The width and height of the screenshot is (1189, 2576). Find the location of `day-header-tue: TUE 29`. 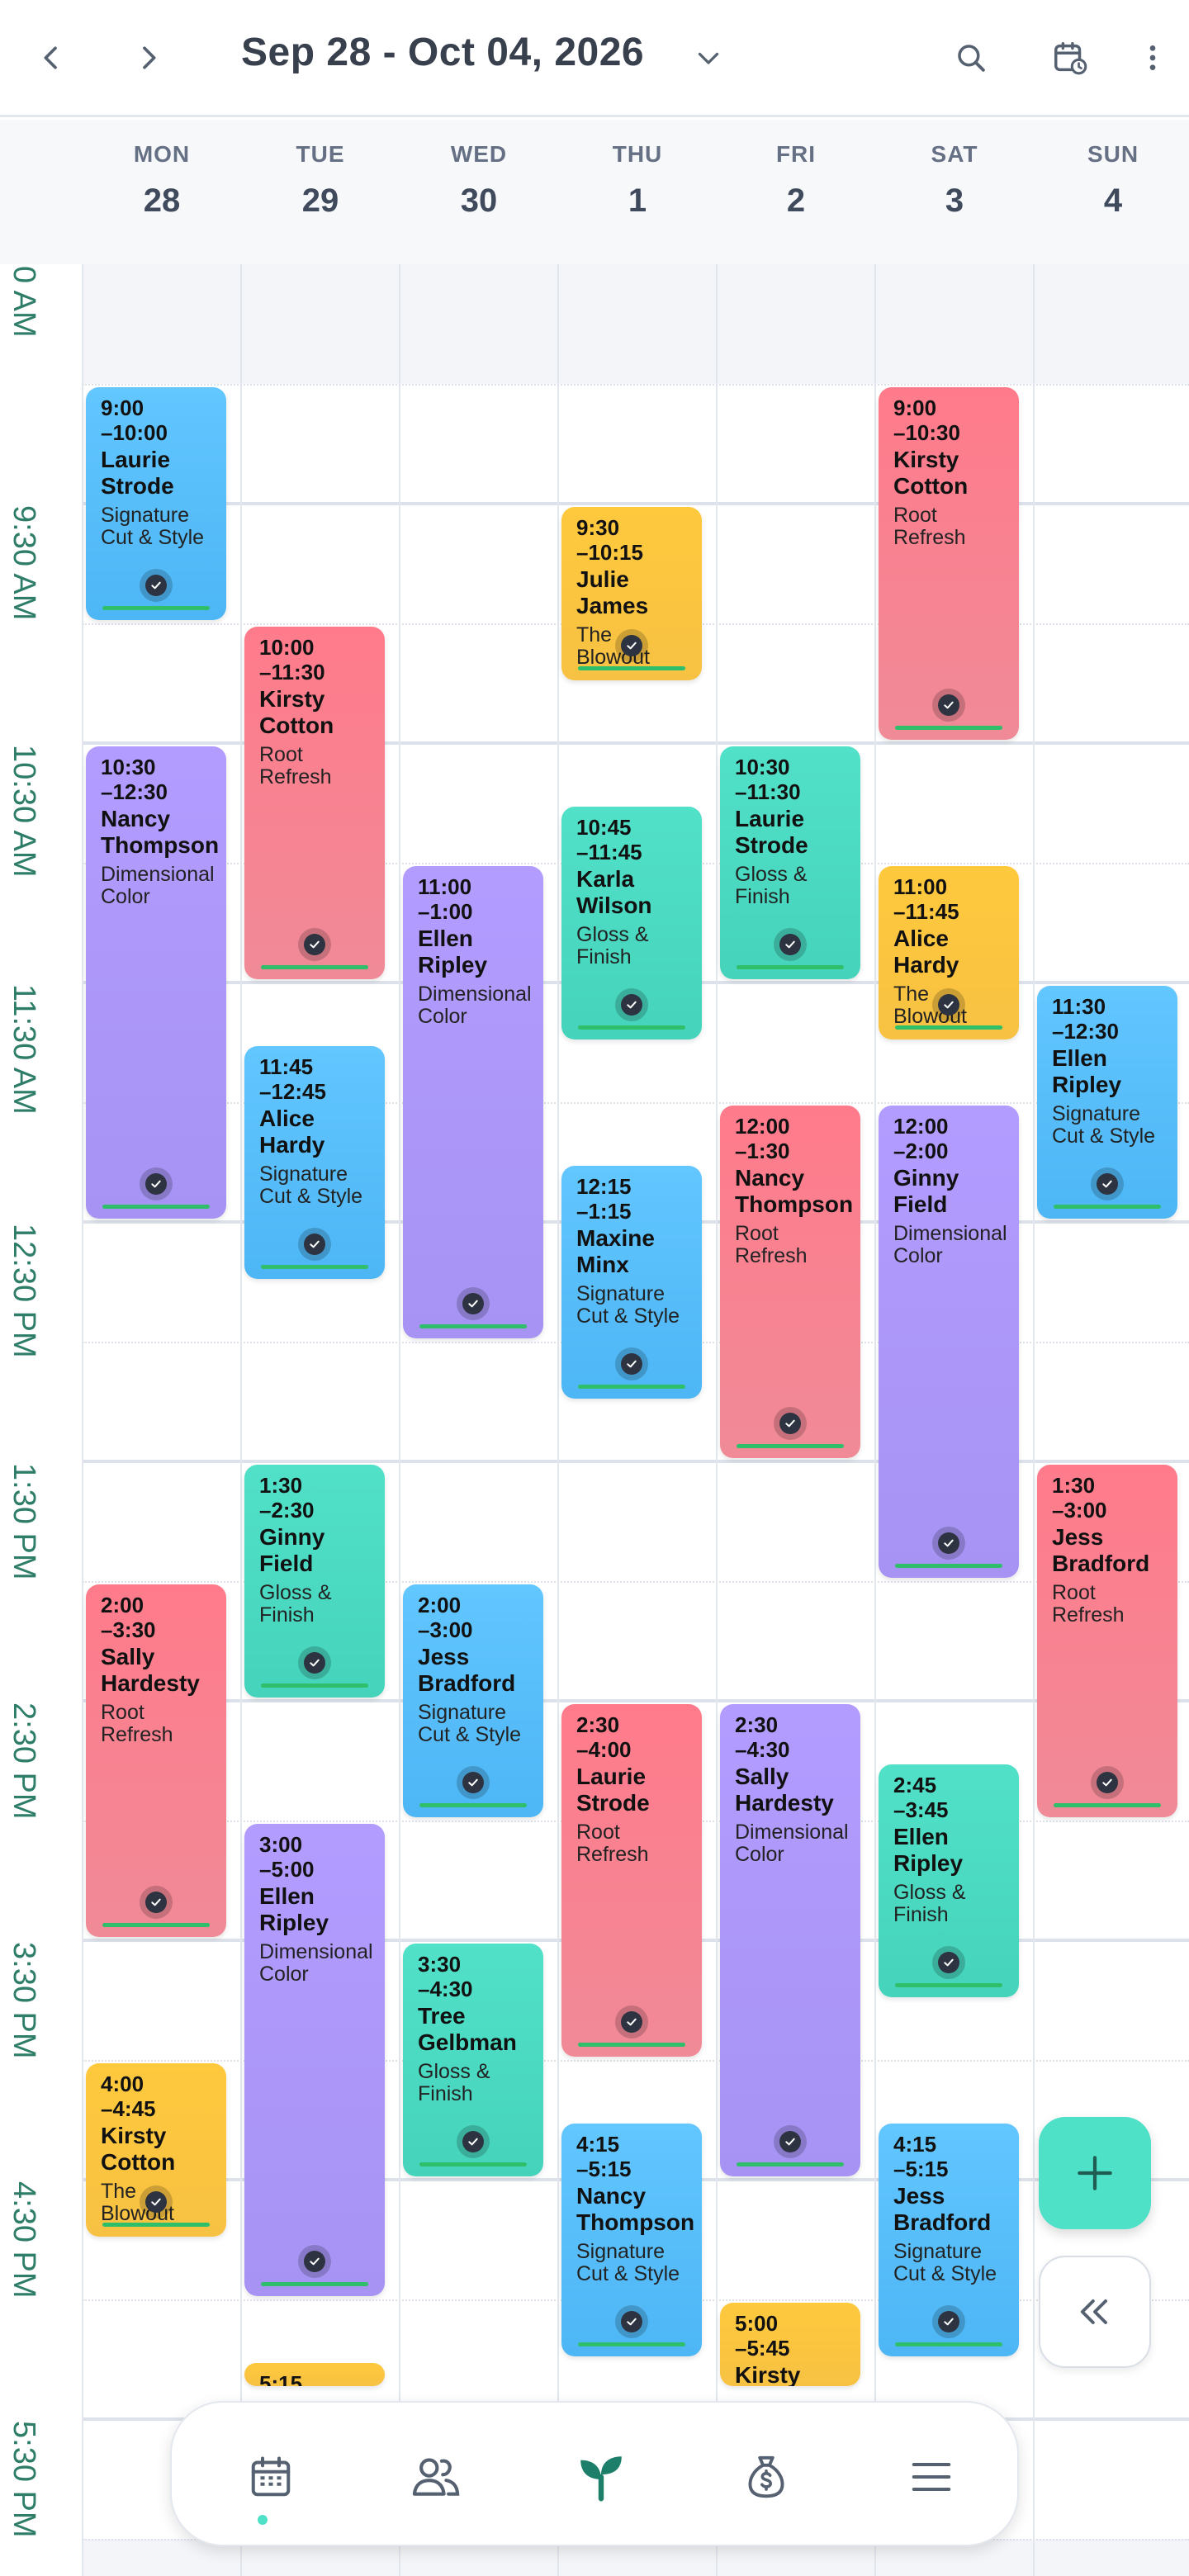

day-header-tue: TUE 29 is located at coordinates (320, 180).